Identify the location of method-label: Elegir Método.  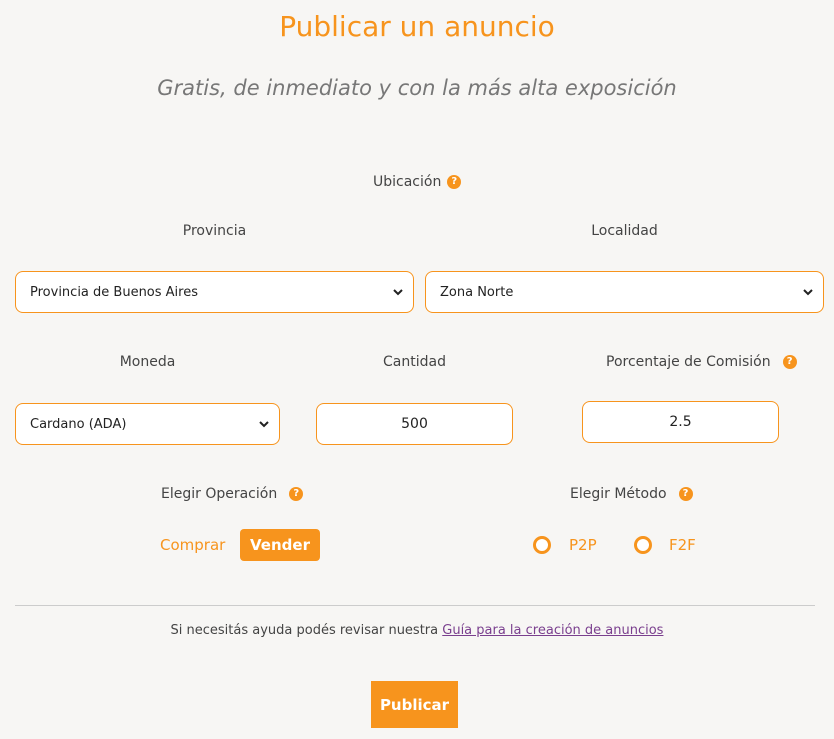
(618, 494).